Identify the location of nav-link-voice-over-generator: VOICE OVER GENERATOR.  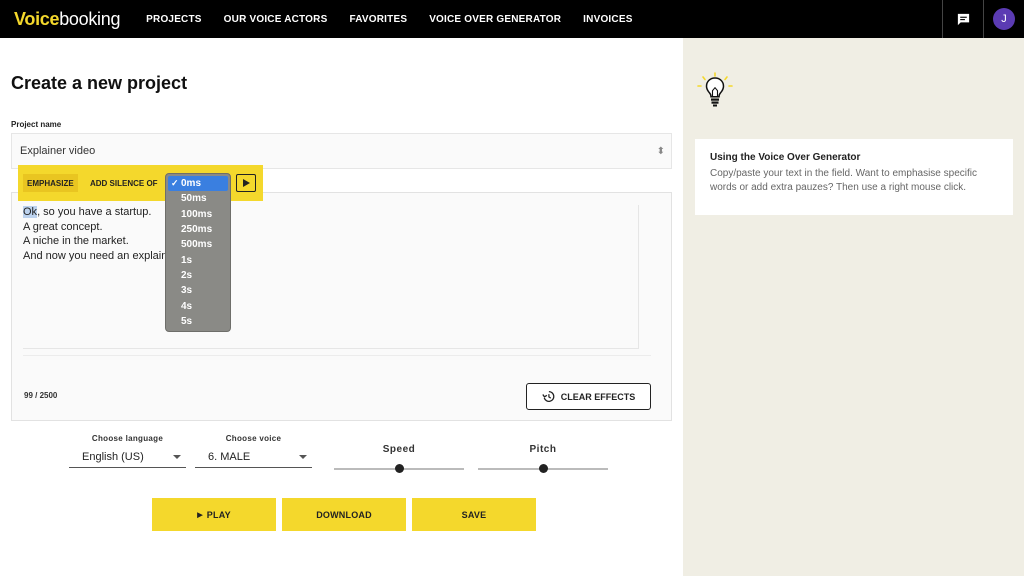
(495, 19).